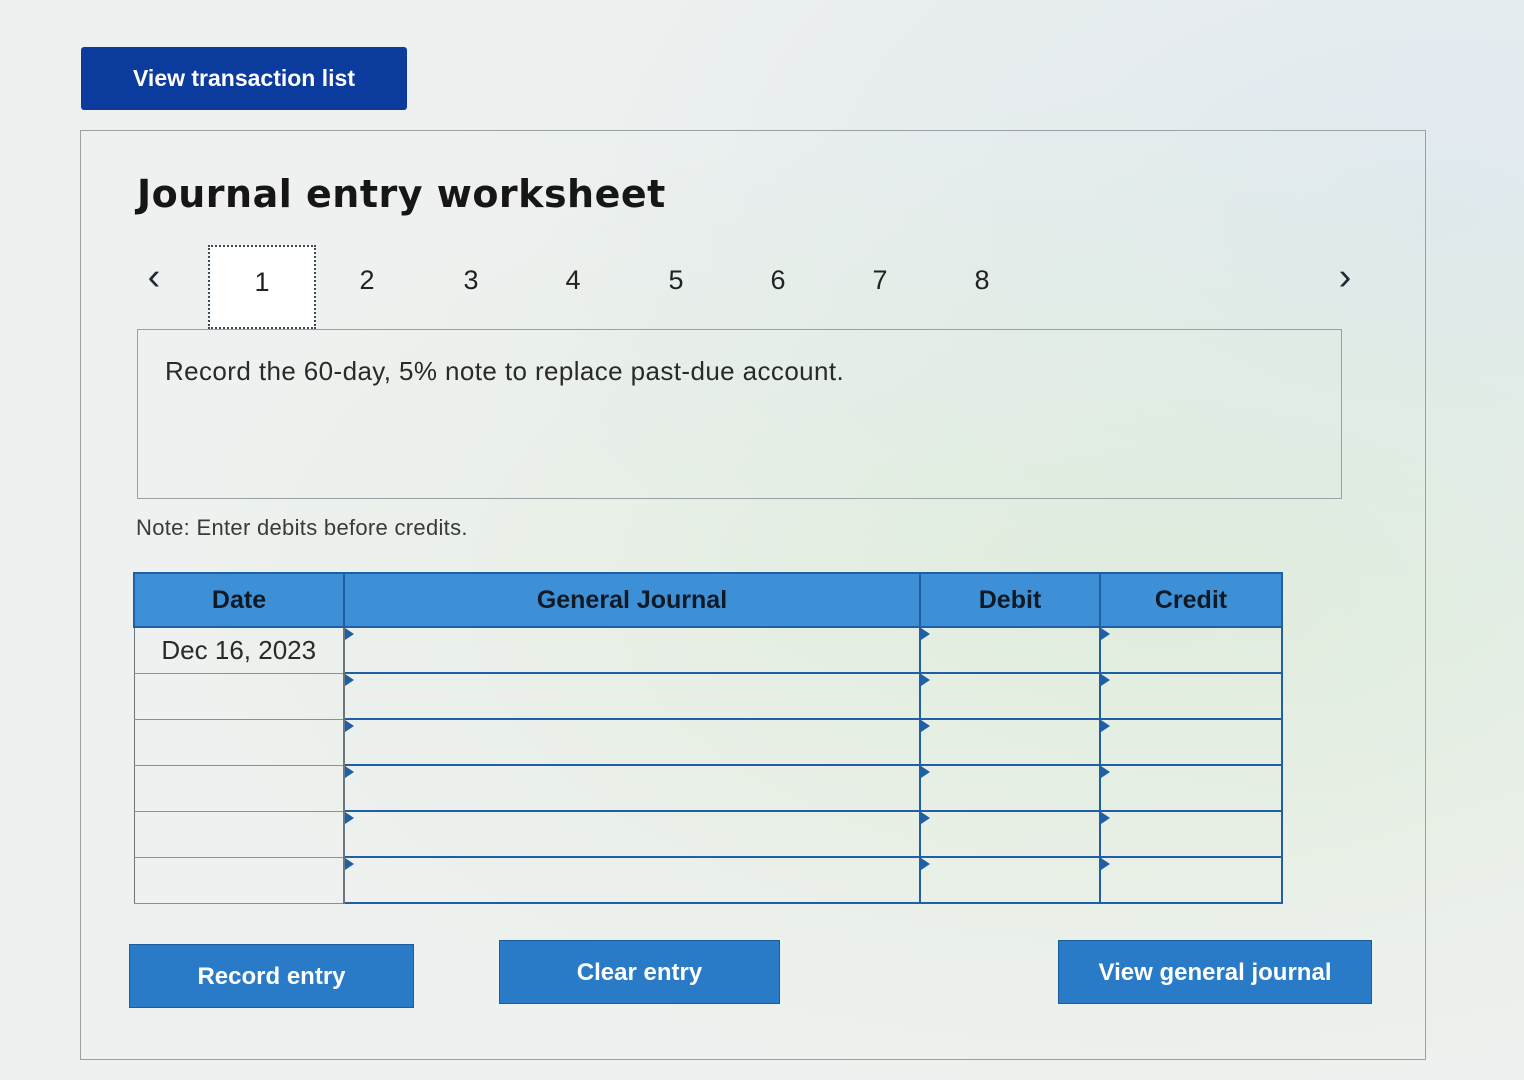  What do you see at coordinates (271, 976) in the screenshot?
I see `record-entry-button: Record entry` at bounding box center [271, 976].